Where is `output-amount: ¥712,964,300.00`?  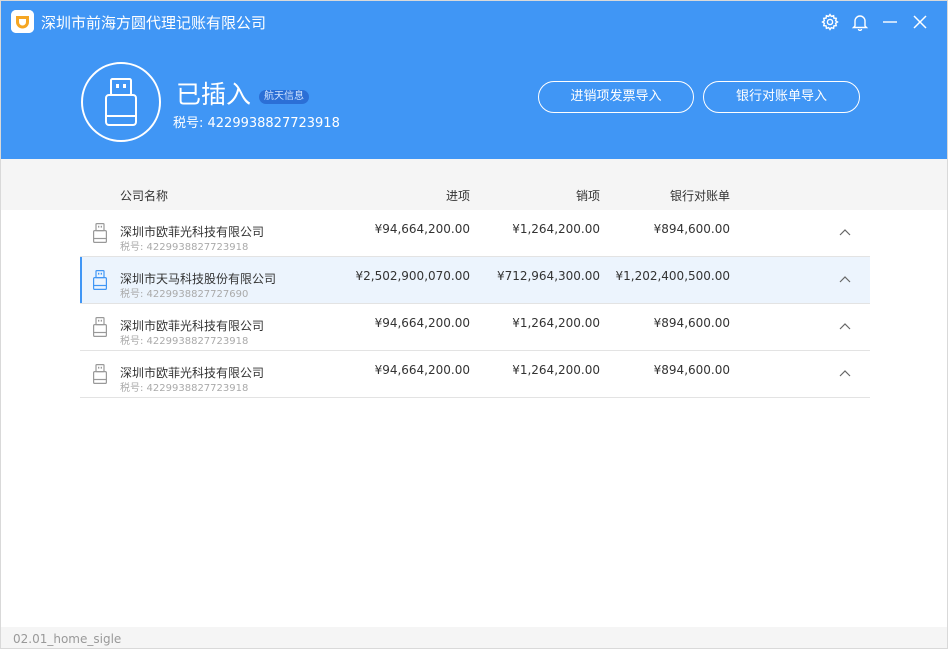 output-amount: ¥712,964,300.00 is located at coordinates (548, 276).